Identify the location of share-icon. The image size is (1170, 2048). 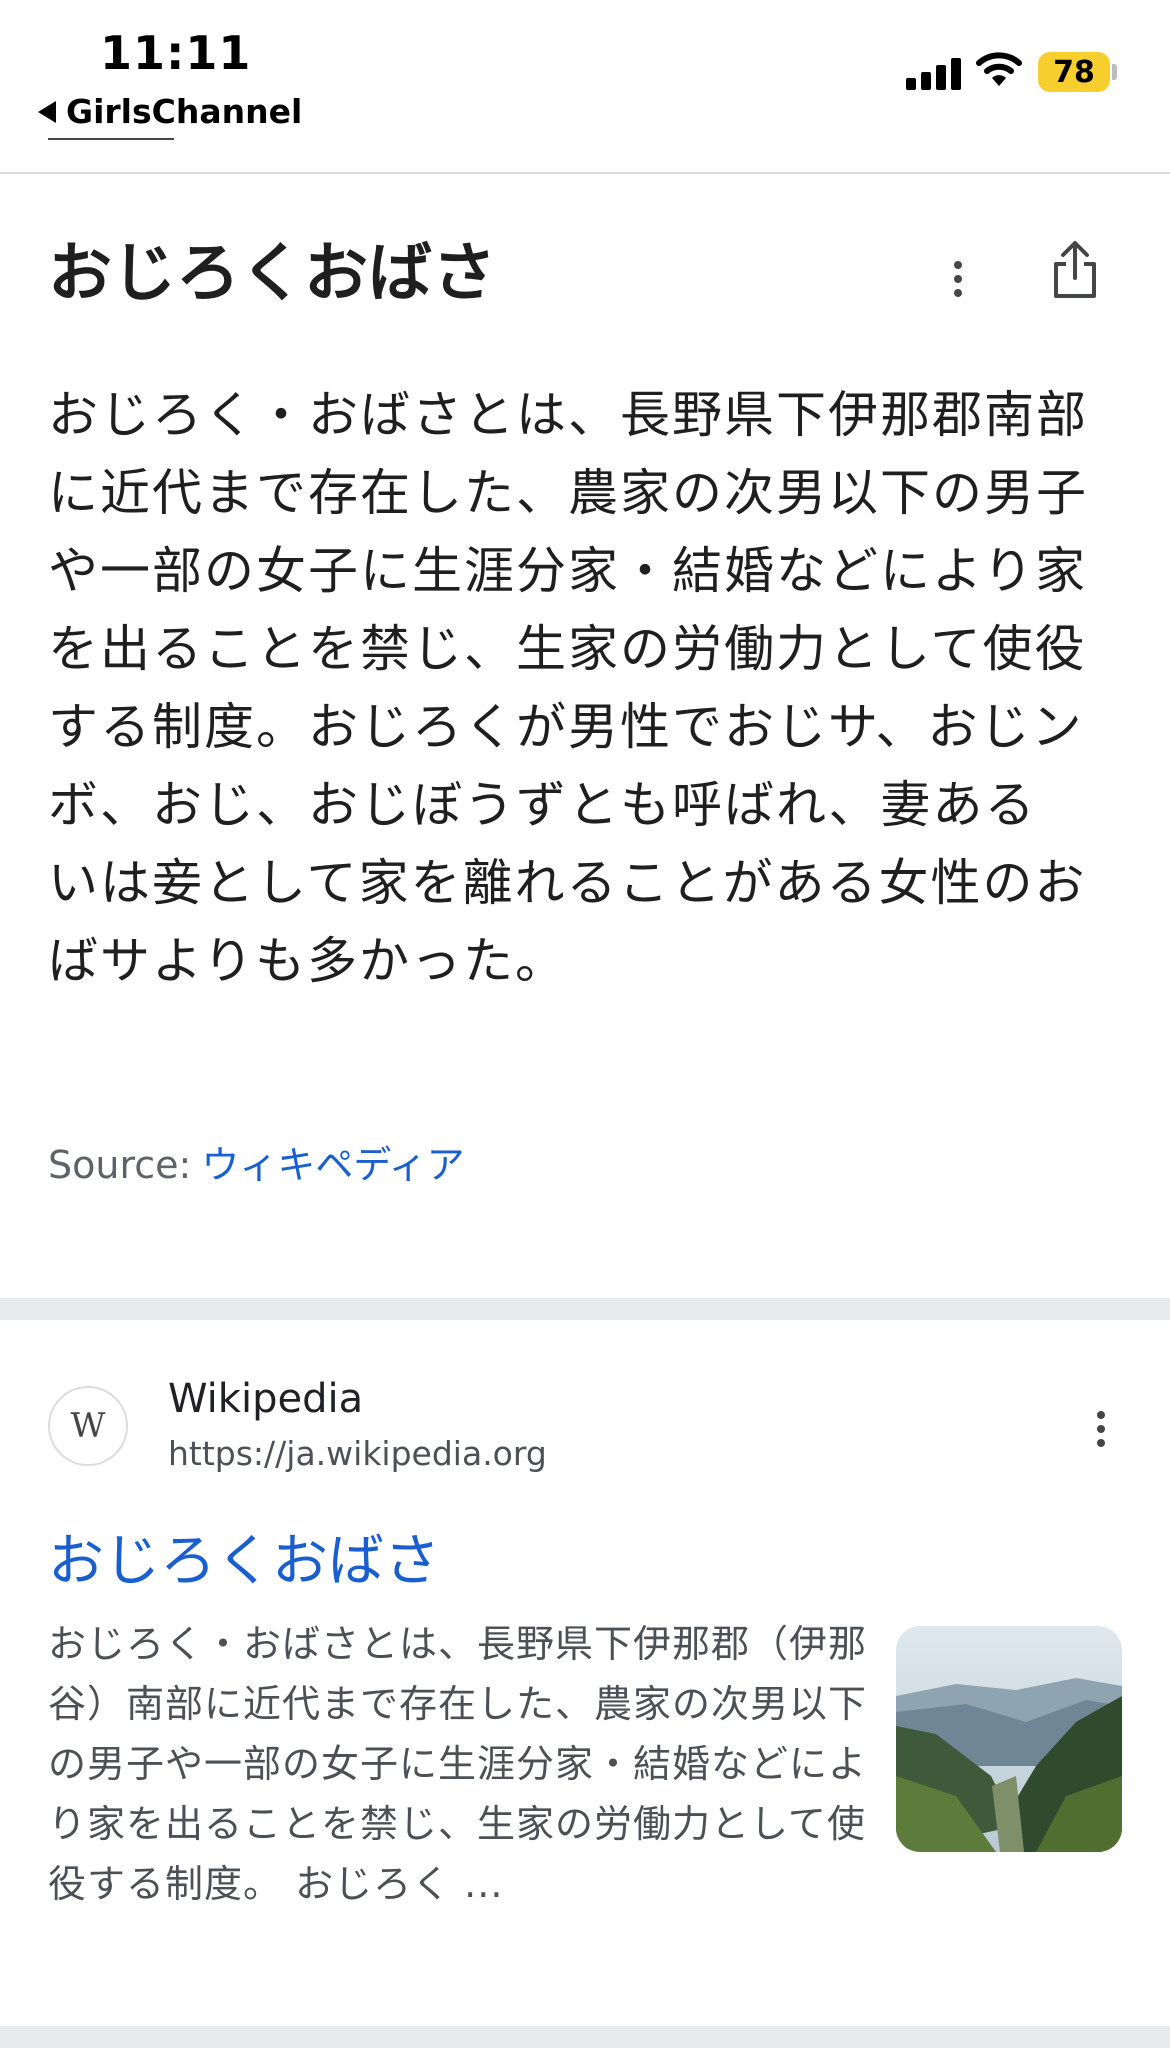
(1075, 270).